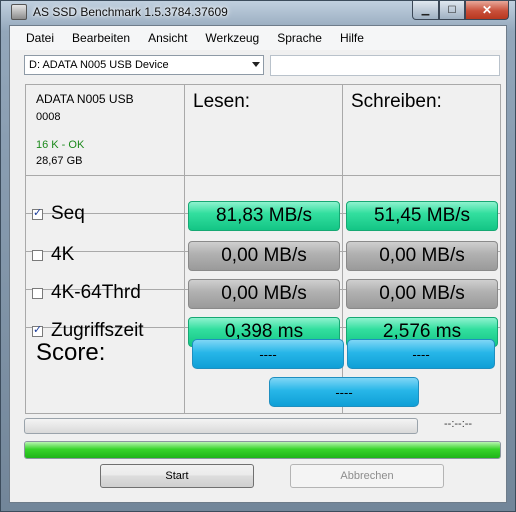 The height and width of the screenshot is (512, 516). I want to click on menu-werkzeug: Werkzeug, so click(232, 38).